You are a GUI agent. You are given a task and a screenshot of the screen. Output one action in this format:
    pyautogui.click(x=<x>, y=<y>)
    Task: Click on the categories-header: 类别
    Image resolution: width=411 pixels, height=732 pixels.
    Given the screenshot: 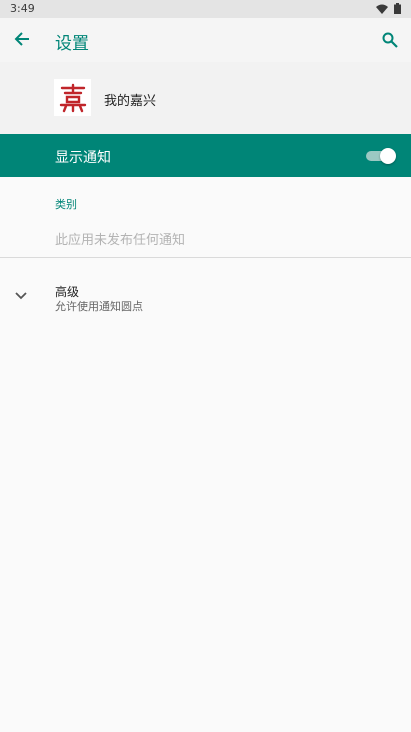 What is the action you would take?
    pyautogui.click(x=66, y=204)
    